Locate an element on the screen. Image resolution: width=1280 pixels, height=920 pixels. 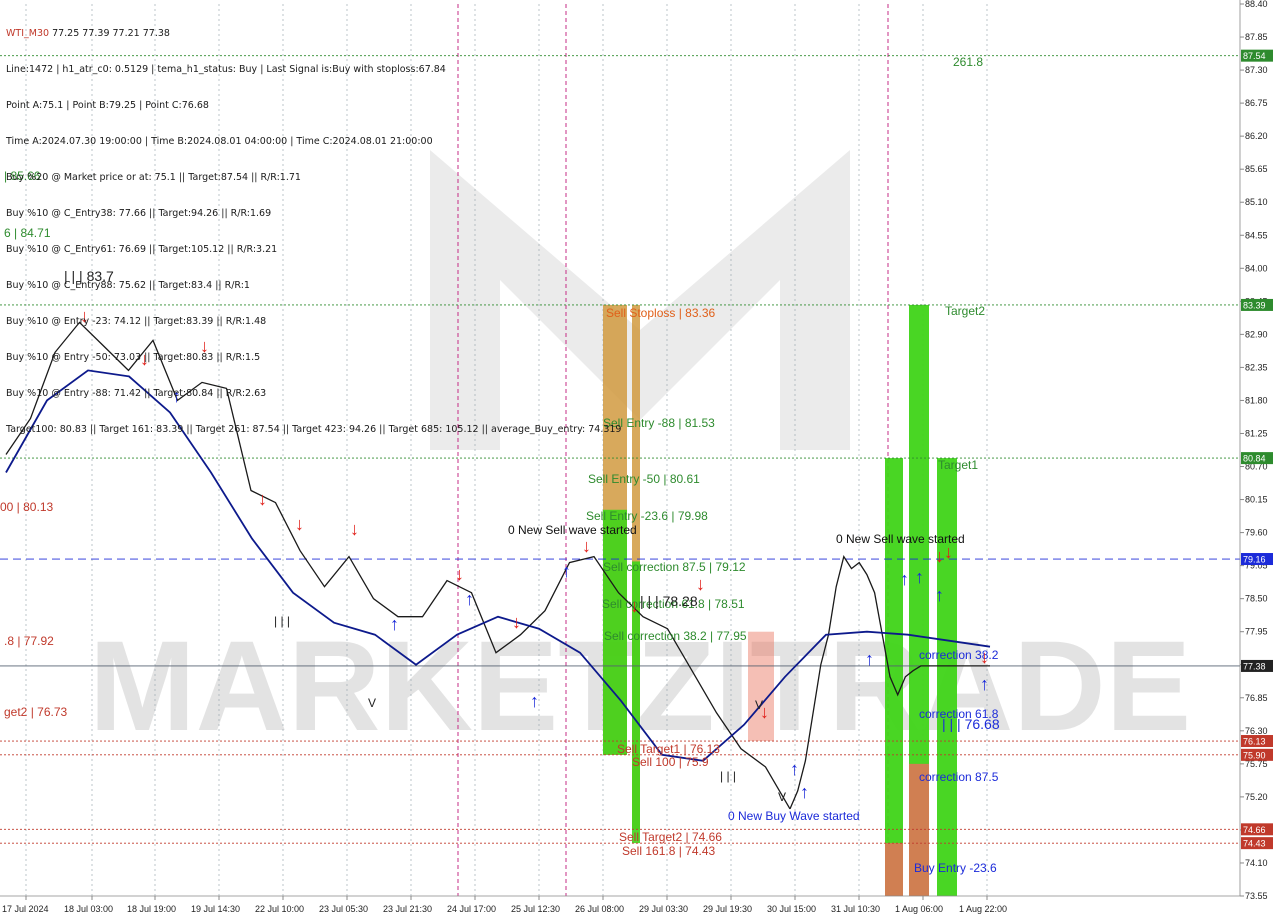
y-tick-label: 77.95 is located at coordinates (1256, 632).